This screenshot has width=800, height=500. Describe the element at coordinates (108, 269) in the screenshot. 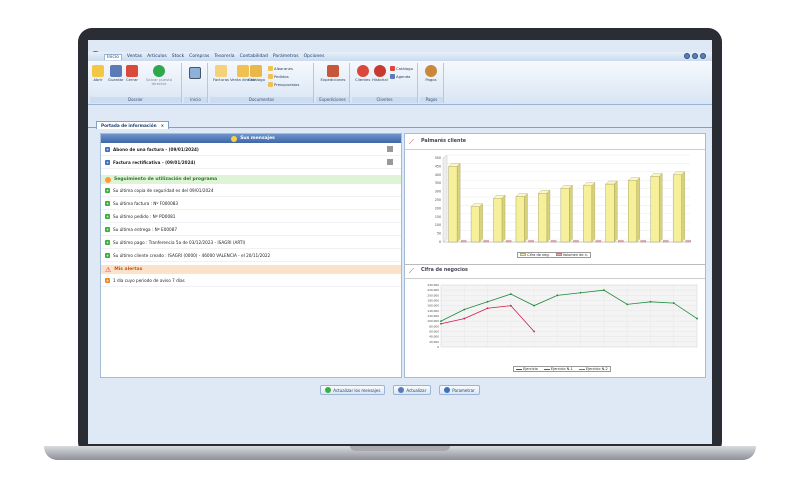

I see `warning-icon: ⚠` at that location.